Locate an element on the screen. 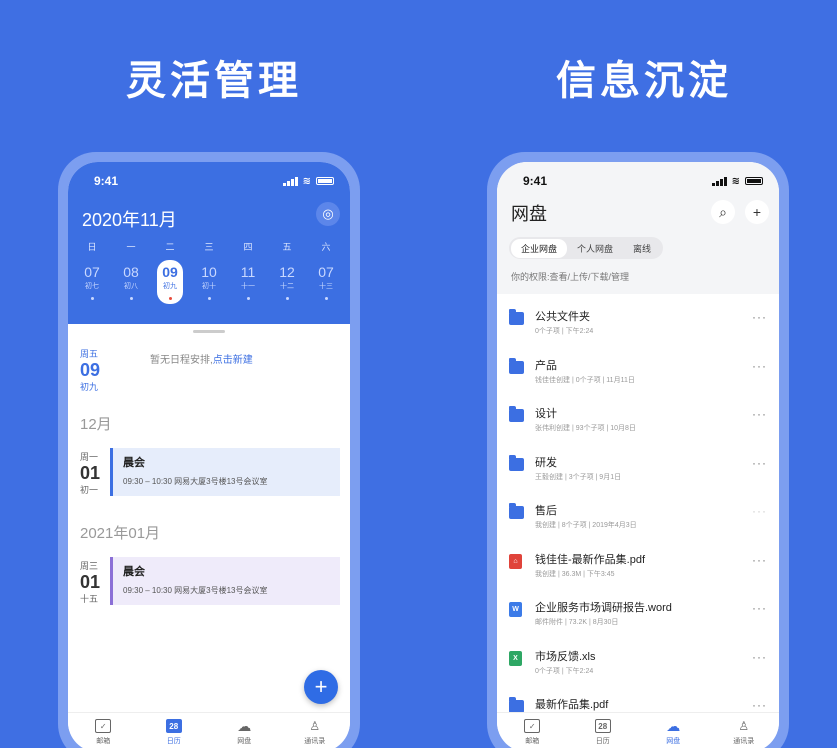  headline-right: 信息沉淀 is located at coordinates (644, 81).